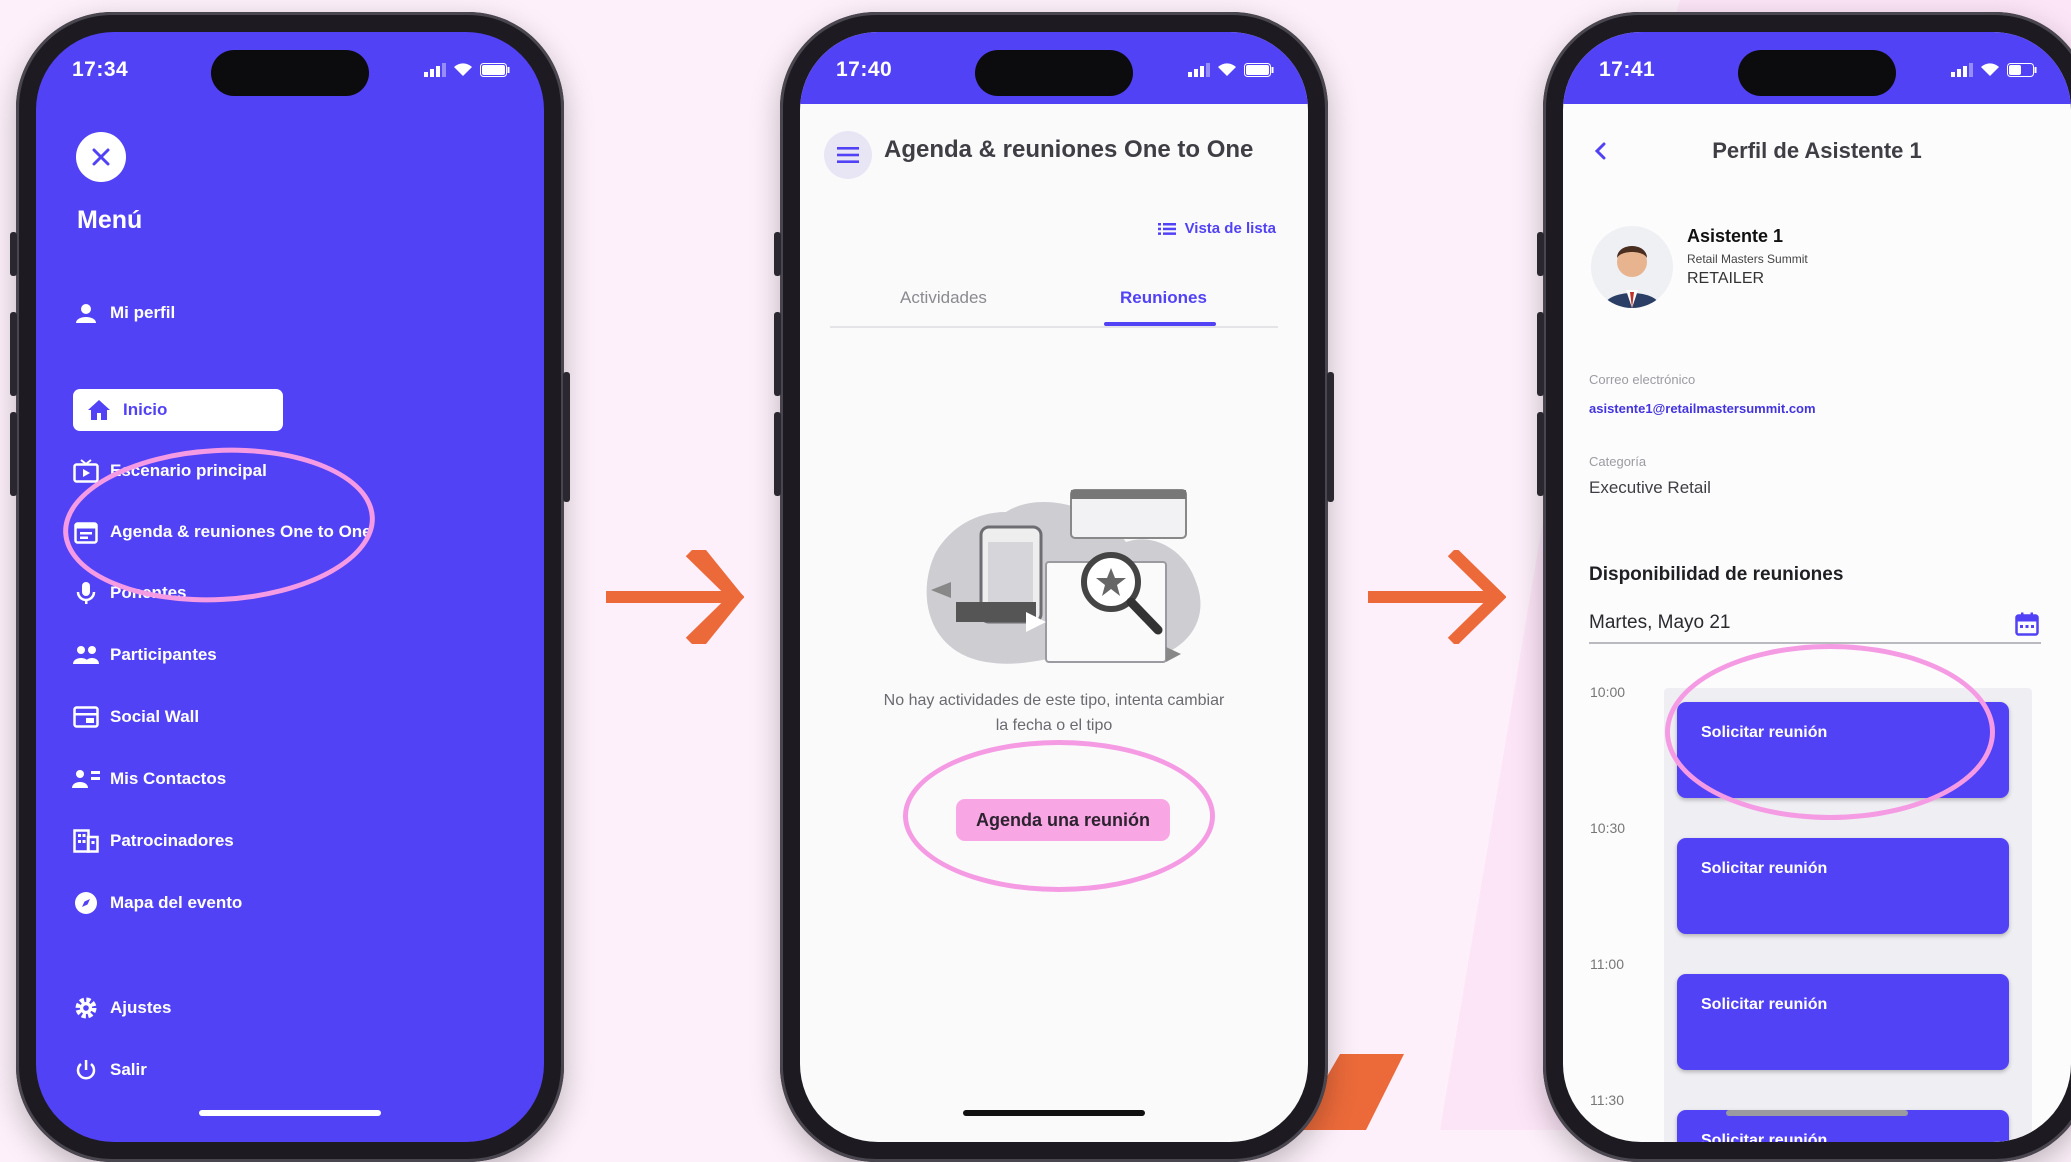  What do you see at coordinates (1063, 576) in the screenshot?
I see `empty-state-illustration` at bounding box center [1063, 576].